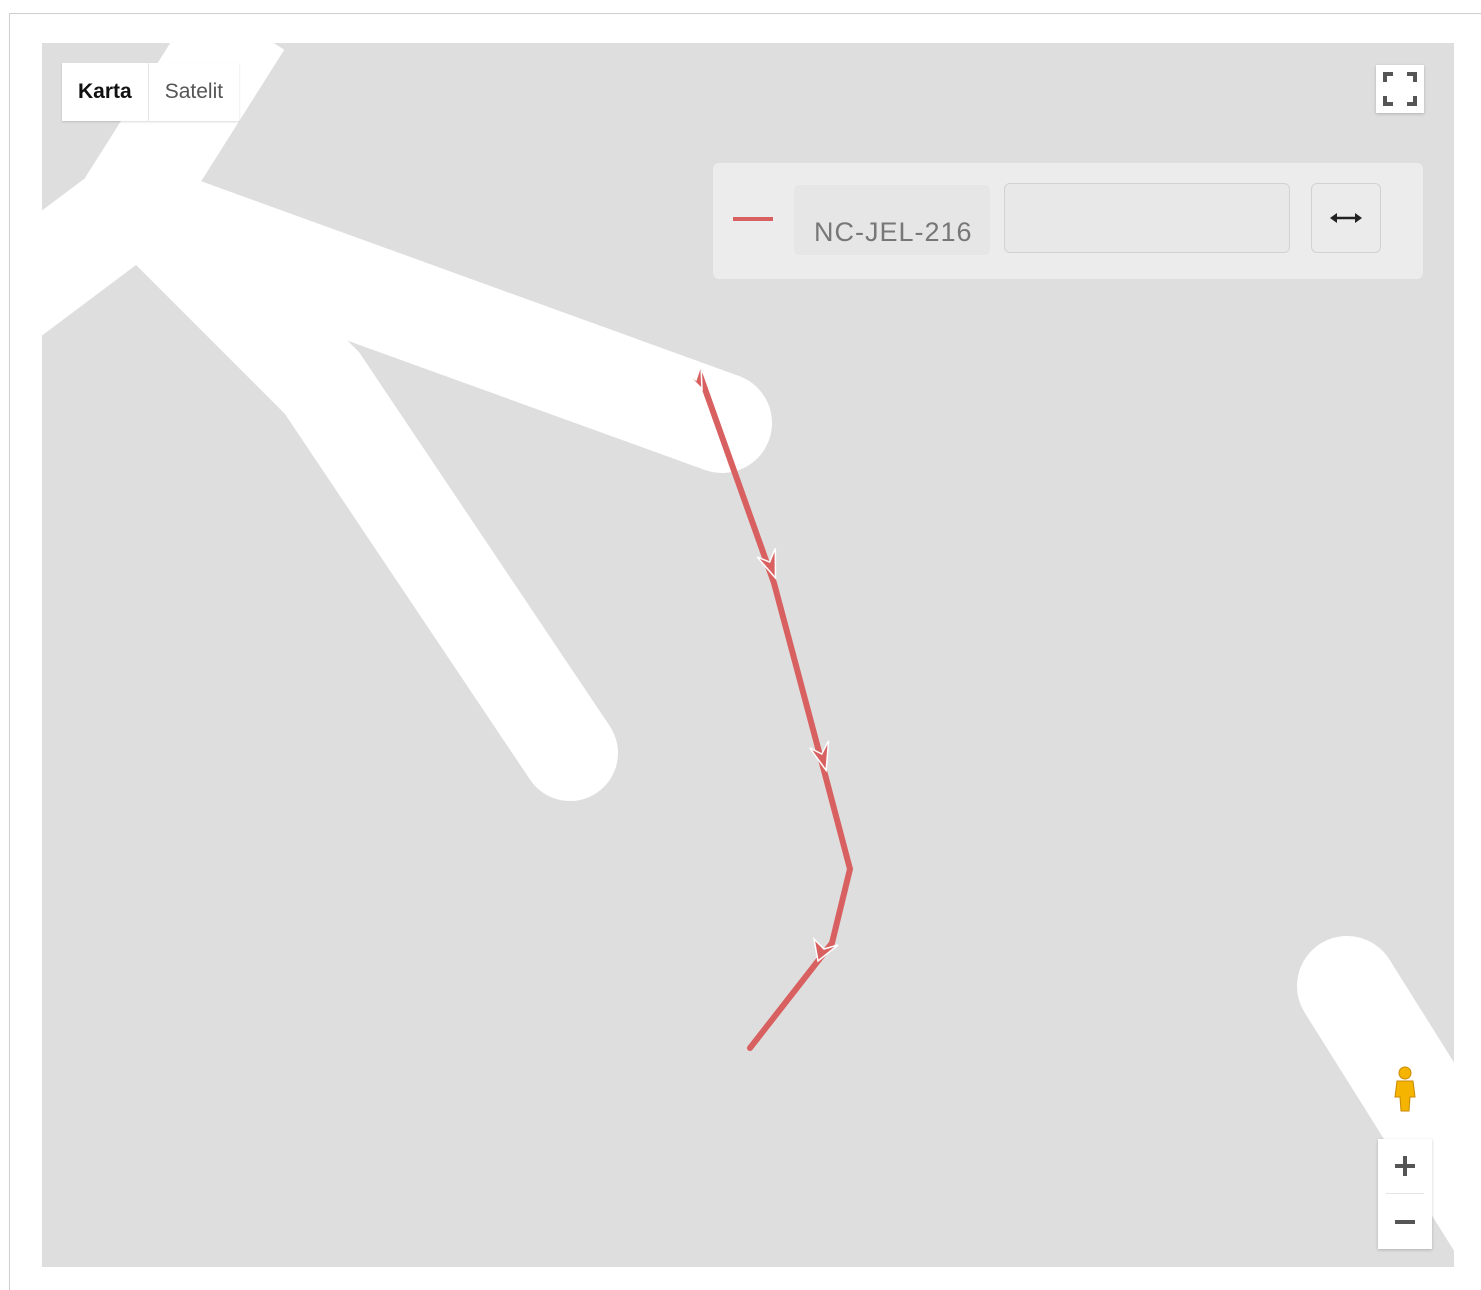 This screenshot has height=1290, width=1481. I want to click on map-type-karta-button: Karta, so click(105, 92).